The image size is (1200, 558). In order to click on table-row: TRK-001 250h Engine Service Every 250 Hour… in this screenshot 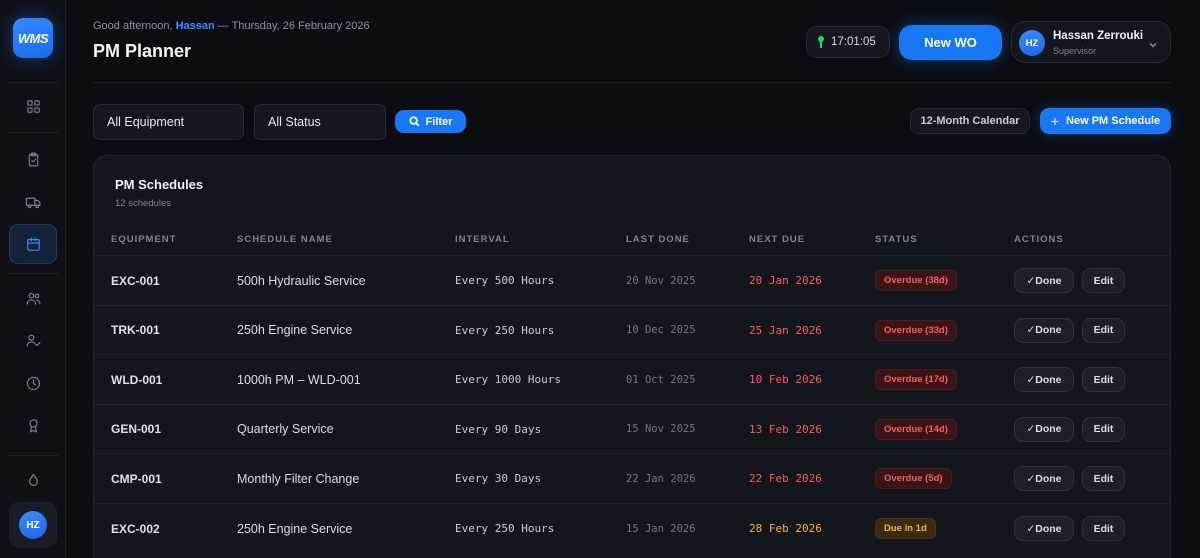, I will do `click(632, 329)`.